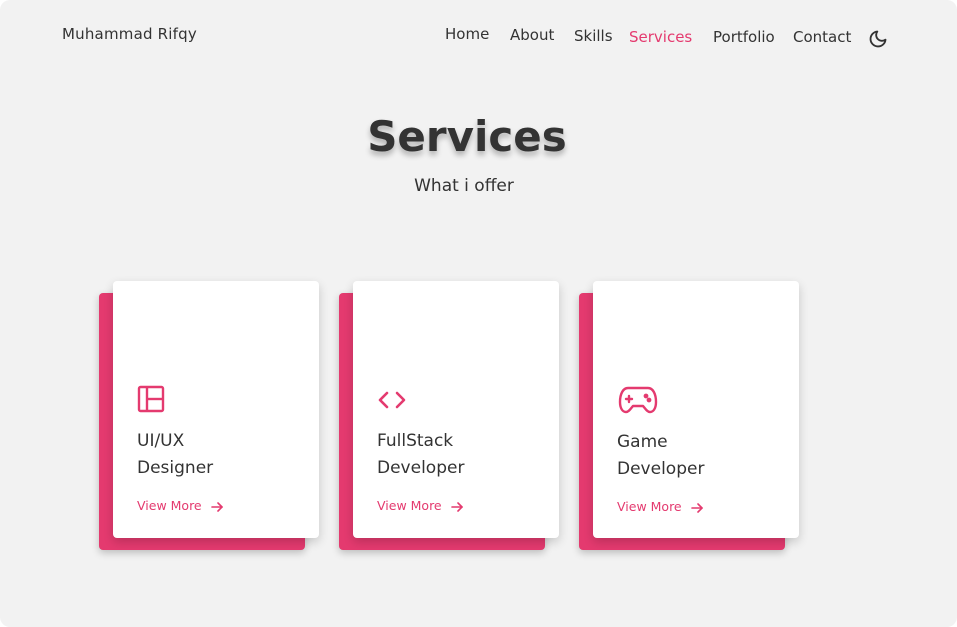  I want to click on nav-item-portfolio: Portfolio, so click(744, 37).